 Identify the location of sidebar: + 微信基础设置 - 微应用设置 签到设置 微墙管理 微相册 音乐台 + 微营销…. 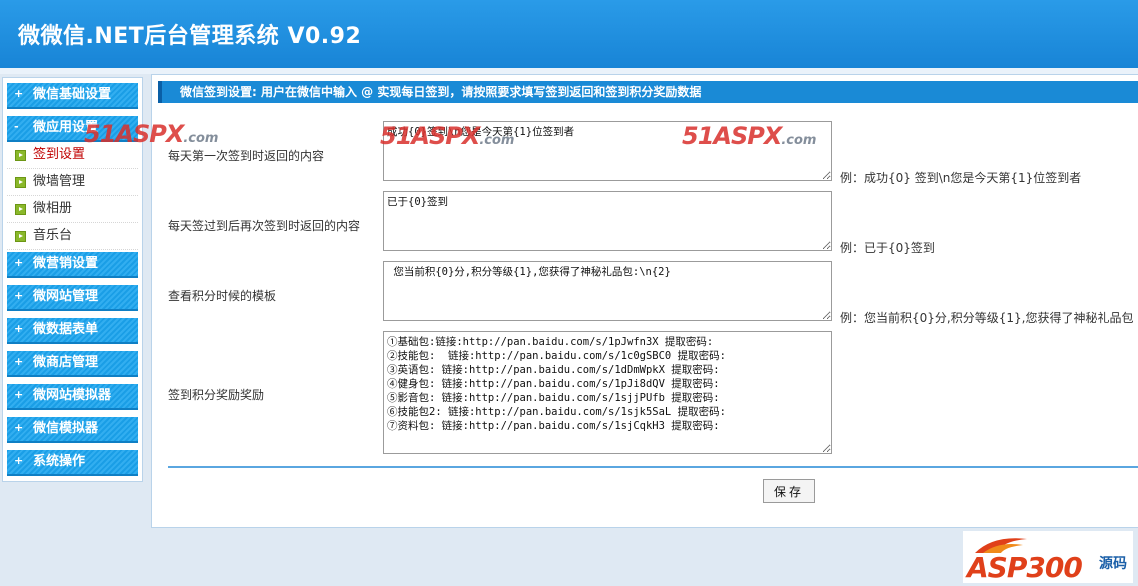
(72, 279).